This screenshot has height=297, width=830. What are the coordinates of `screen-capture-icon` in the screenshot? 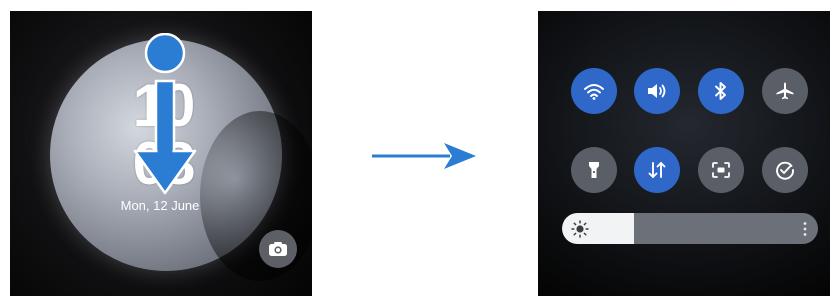 It's located at (721, 170).